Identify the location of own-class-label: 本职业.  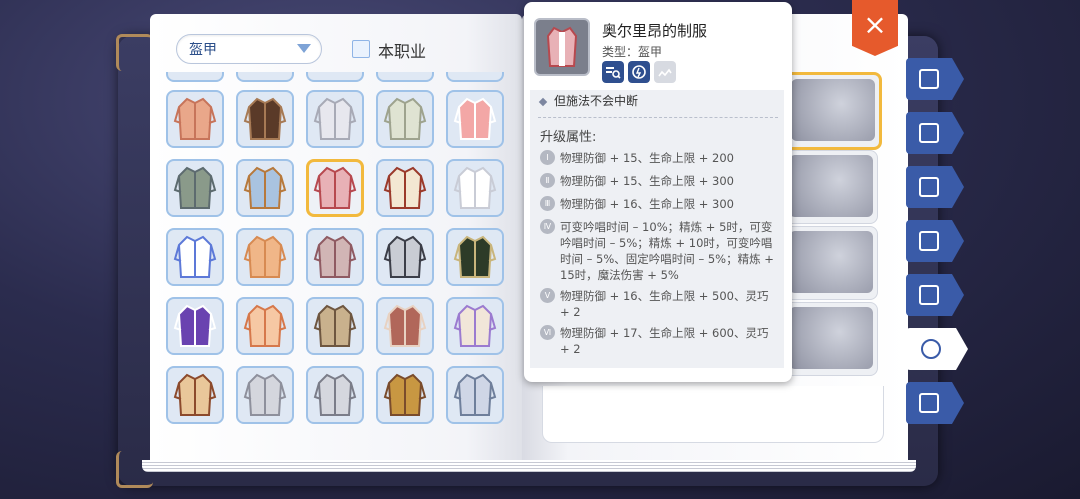
(402, 50).